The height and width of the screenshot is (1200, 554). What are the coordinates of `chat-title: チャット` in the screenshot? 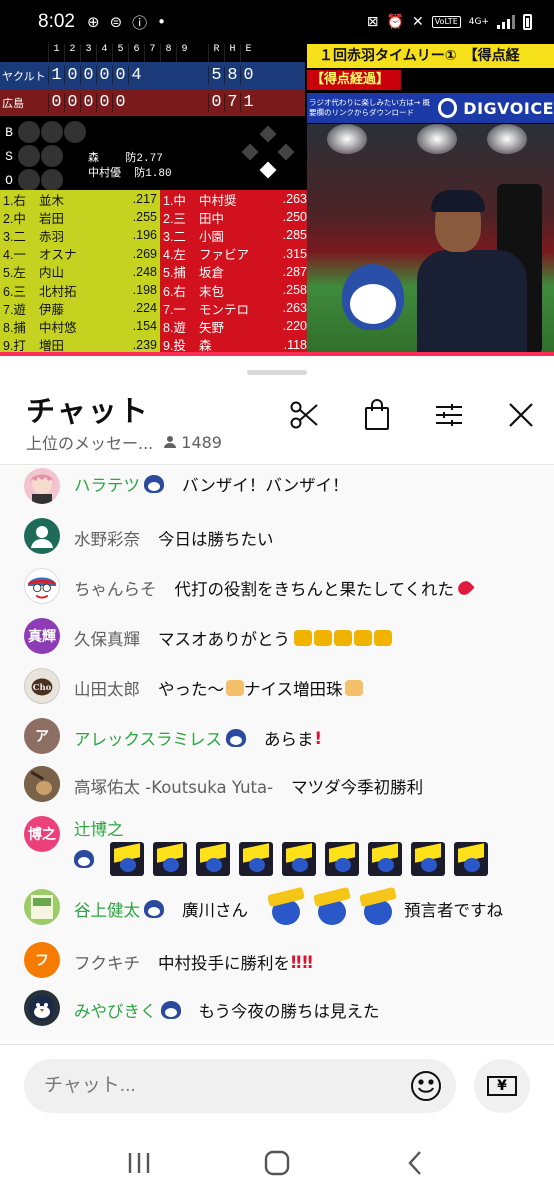 It's located at (88, 411).